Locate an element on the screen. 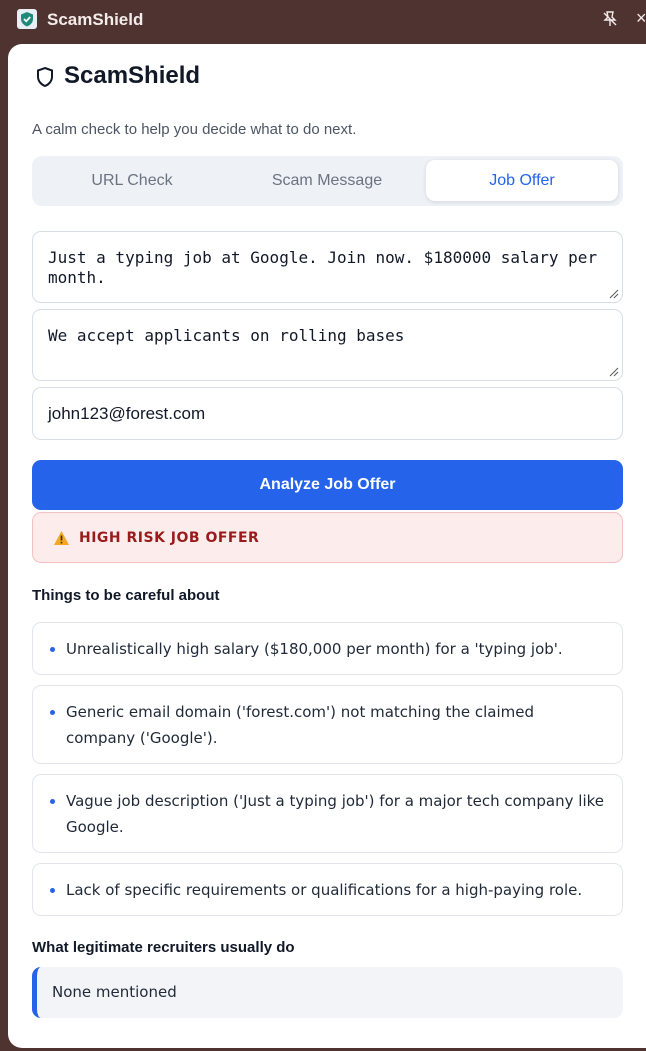 The image size is (646, 1051). careful-heading: Things to be careful about is located at coordinates (126, 595).